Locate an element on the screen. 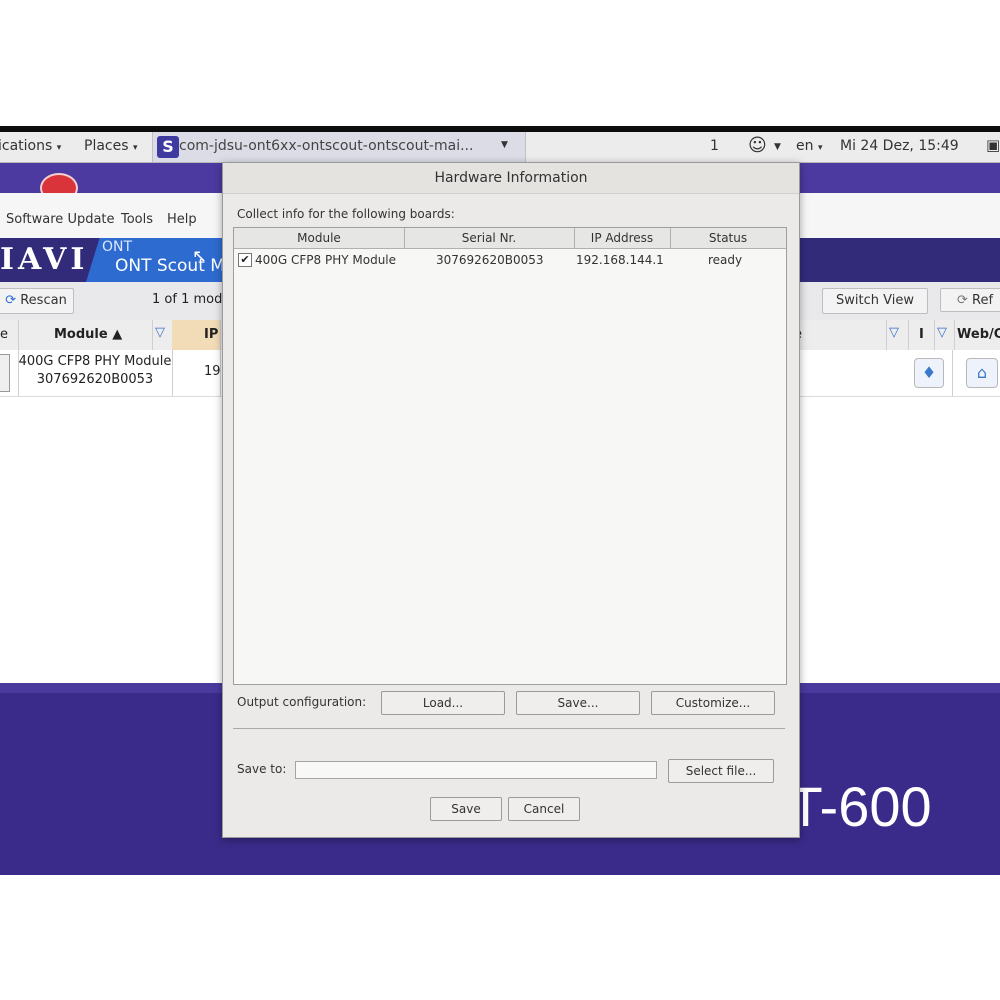 The width and height of the screenshot is (1000, 1000). menu-software-update: Software Update is located at coordinates (60, 219).